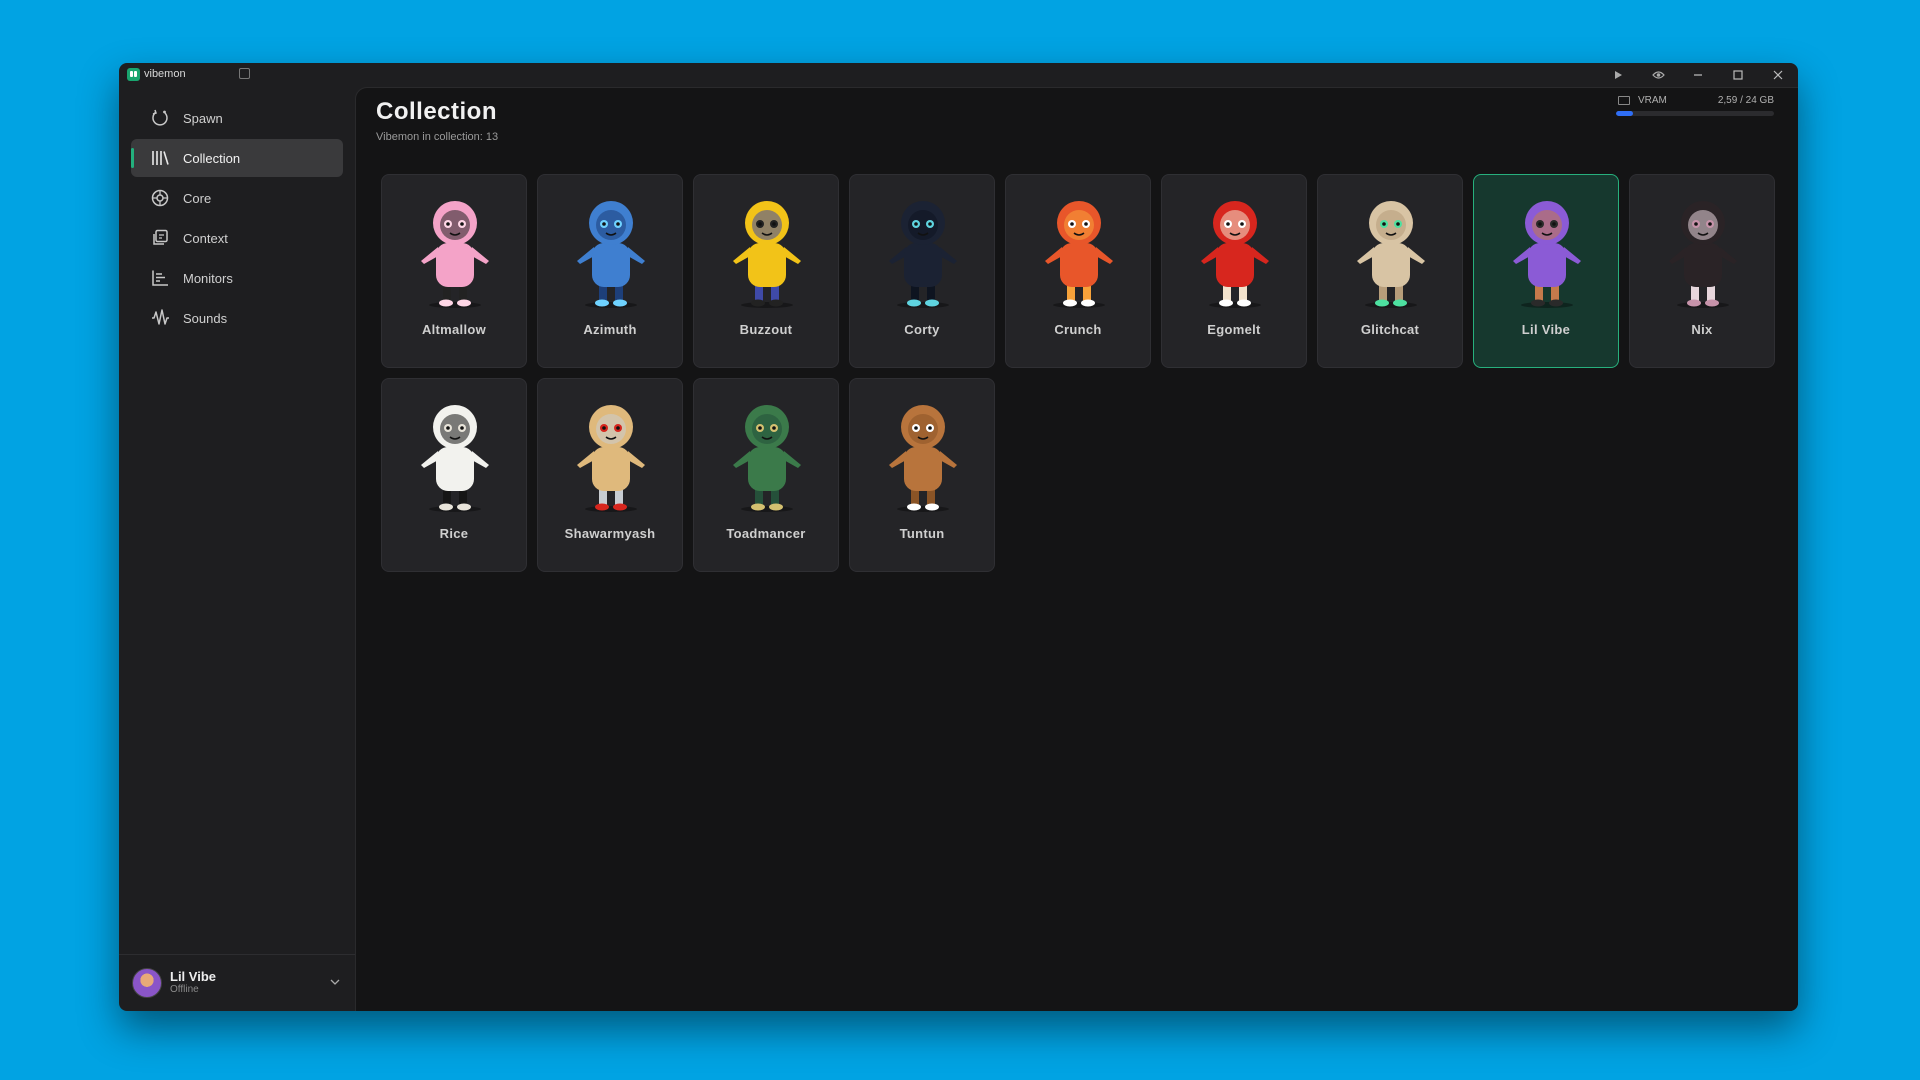 This screenshot has height=1080, width=1920. I want to click on maximize-button, so click(1738, 75).